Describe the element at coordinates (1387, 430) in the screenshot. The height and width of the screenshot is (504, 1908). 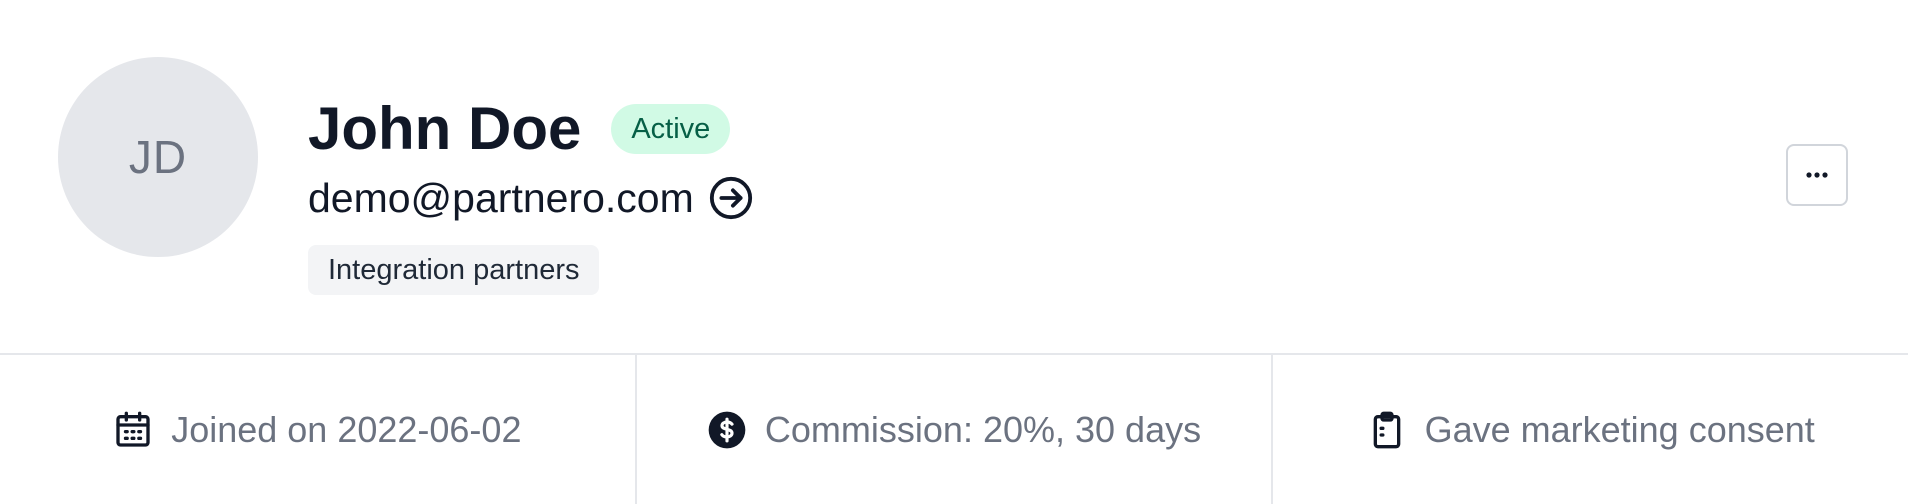
I see `clipboard-icon` at that location.